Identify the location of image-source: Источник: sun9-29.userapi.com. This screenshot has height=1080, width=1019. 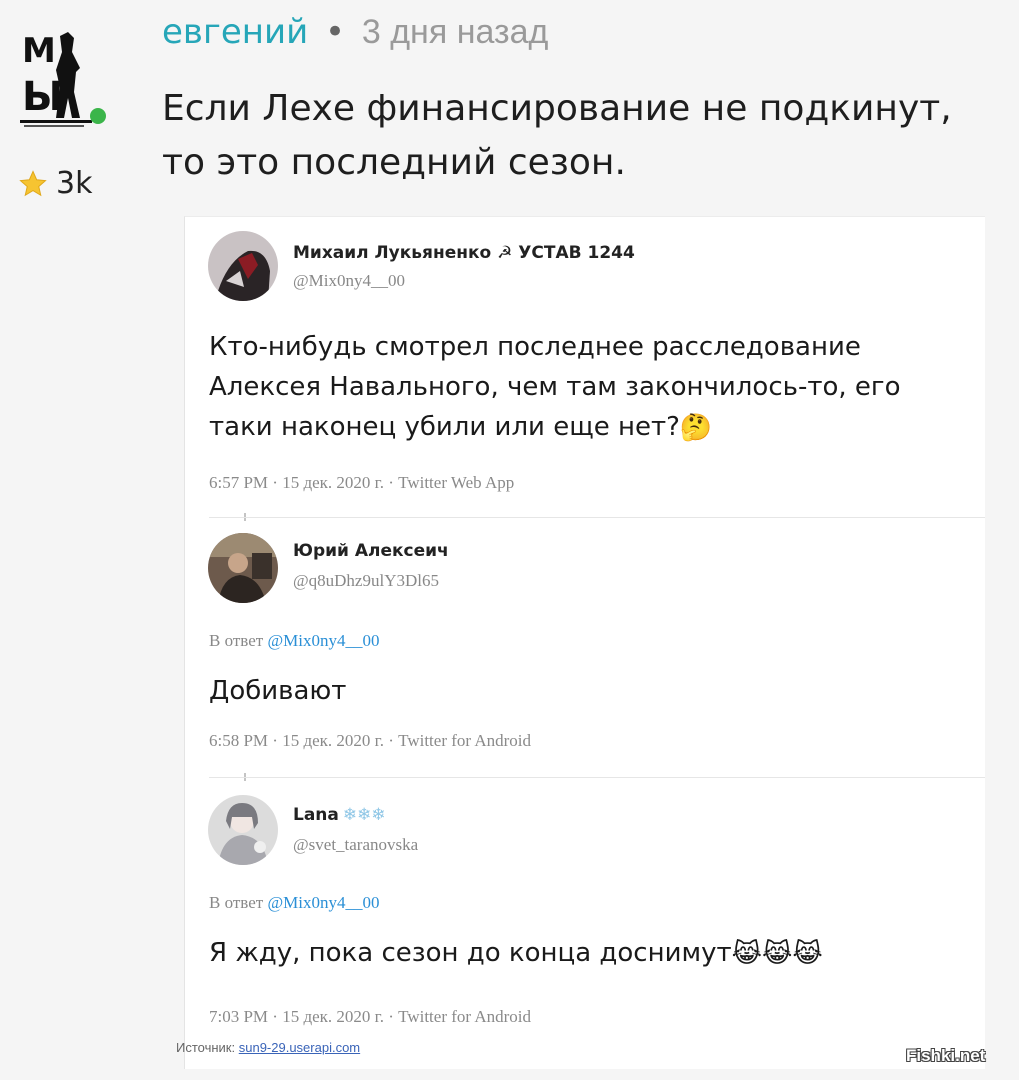
(268, 1047).